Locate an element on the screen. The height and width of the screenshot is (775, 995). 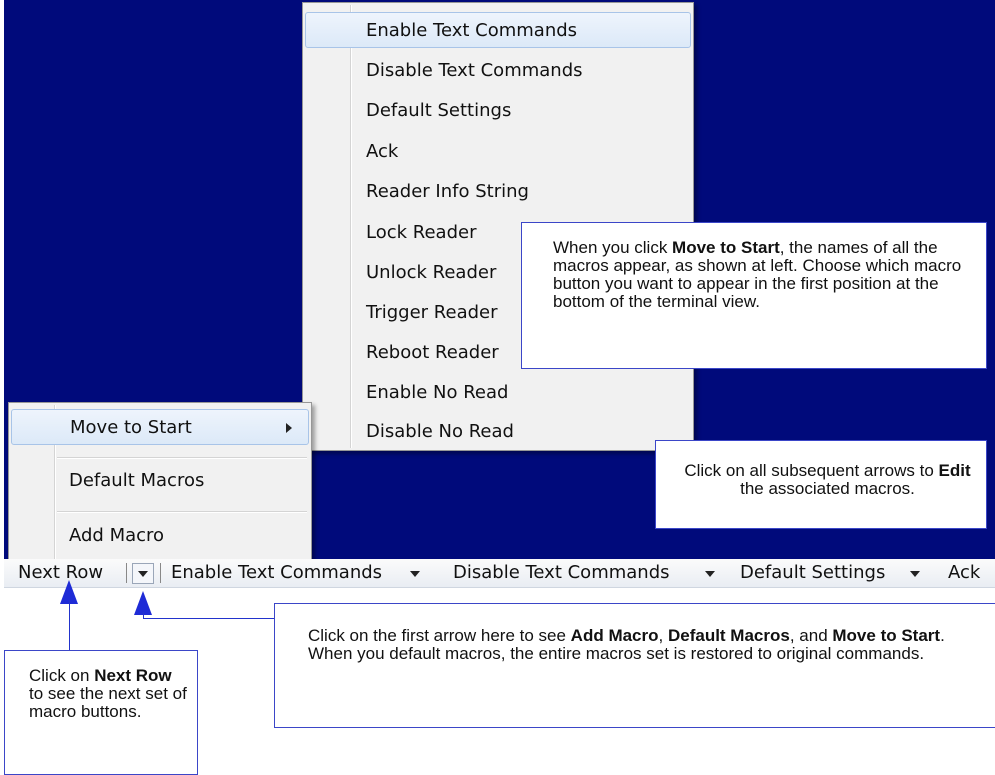
macro-list-item-trigger-reader: Trigger Reader is located at coordinates (414, 313).